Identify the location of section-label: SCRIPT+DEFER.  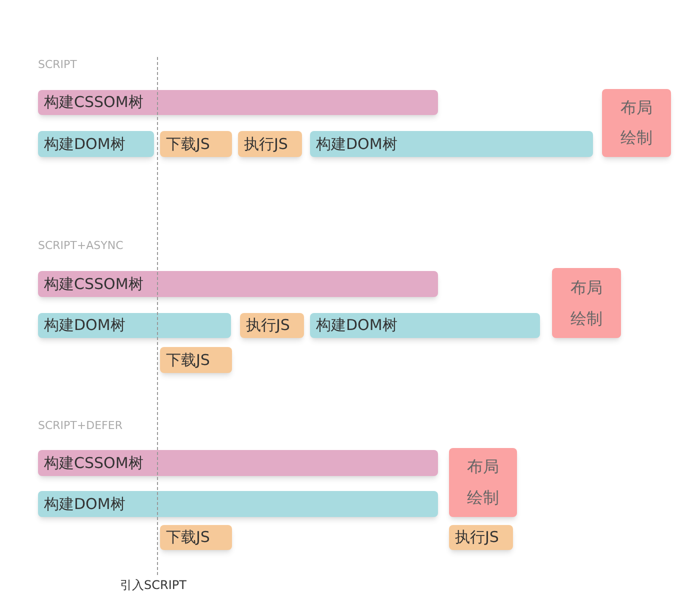
(80, 426).